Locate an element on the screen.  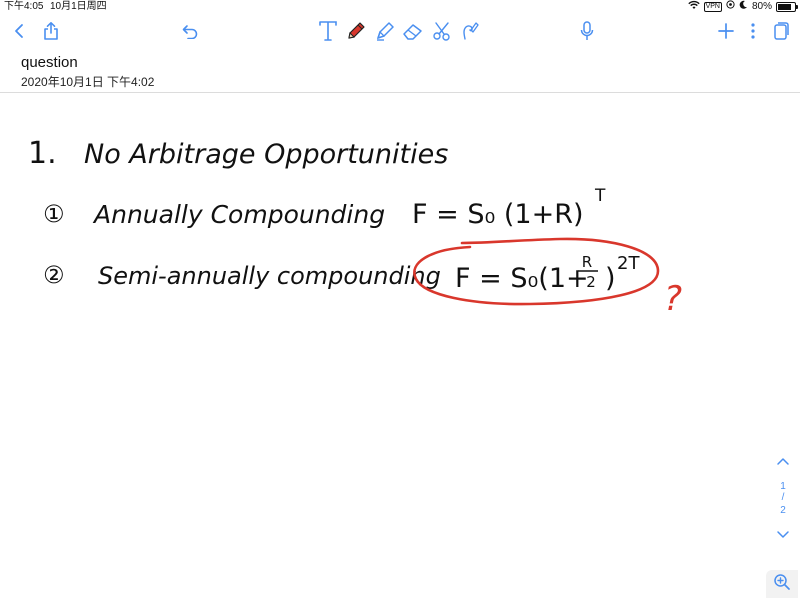
pages-icon is located at coordinates (781, 31).